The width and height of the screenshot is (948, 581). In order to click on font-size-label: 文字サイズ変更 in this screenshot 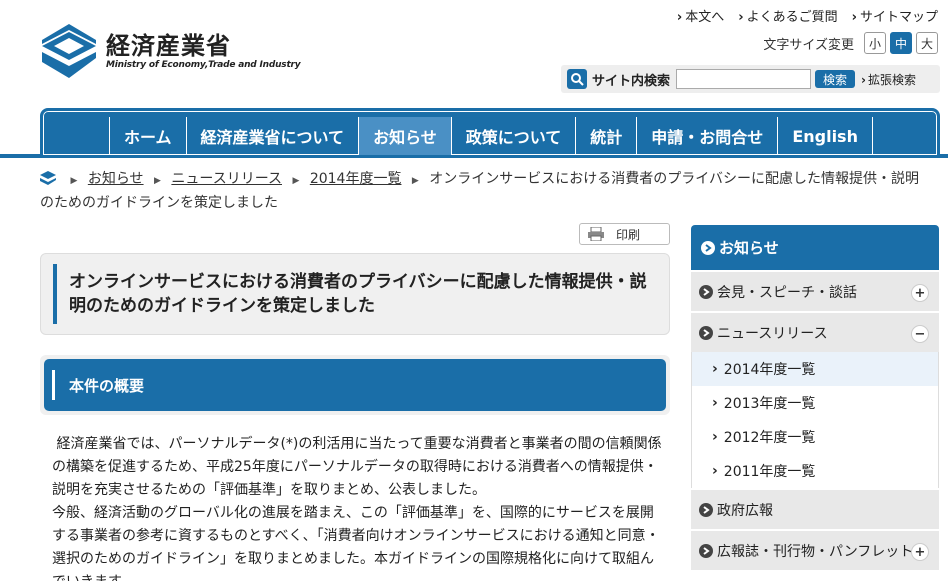, I will do `click(808, 45)`.